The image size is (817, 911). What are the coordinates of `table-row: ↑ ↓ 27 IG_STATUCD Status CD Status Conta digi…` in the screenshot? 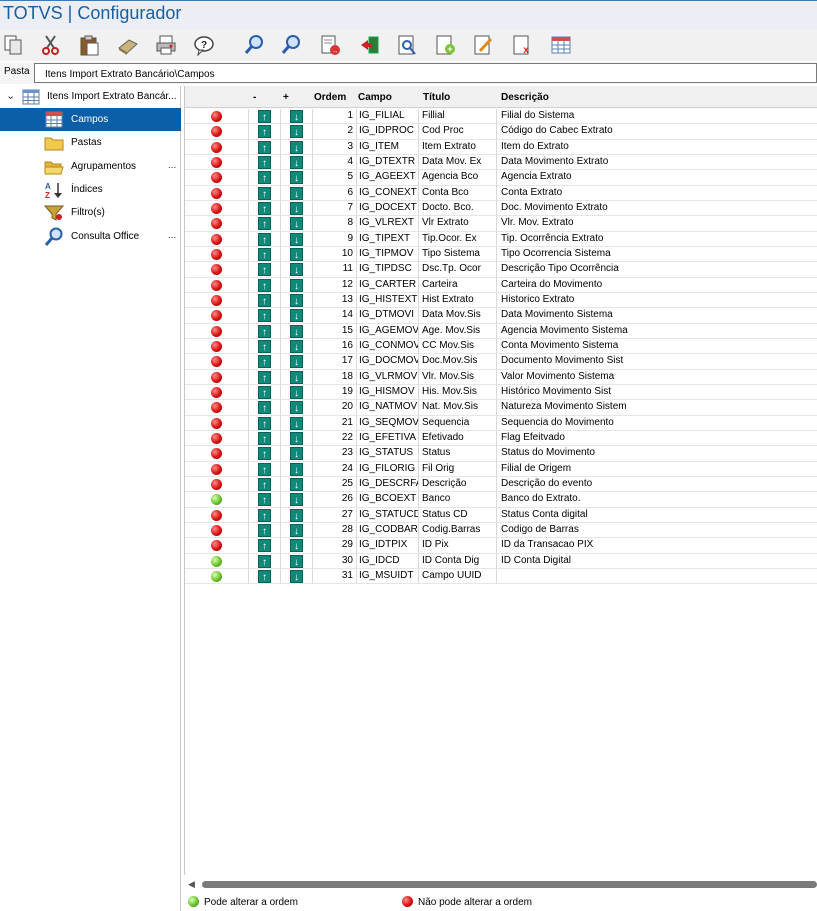 It's located at (501, 515).